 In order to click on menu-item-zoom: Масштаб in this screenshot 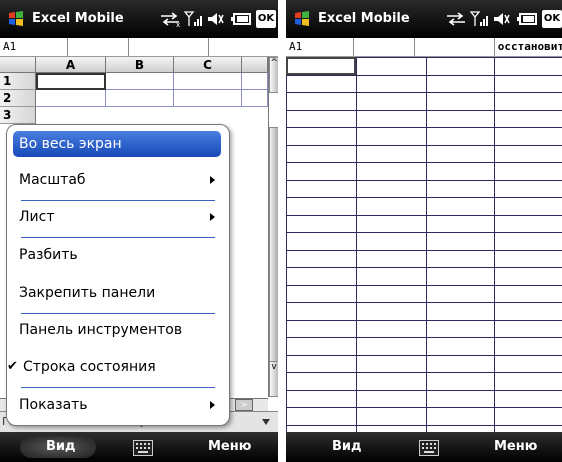, I will do `click(117, 180)`.